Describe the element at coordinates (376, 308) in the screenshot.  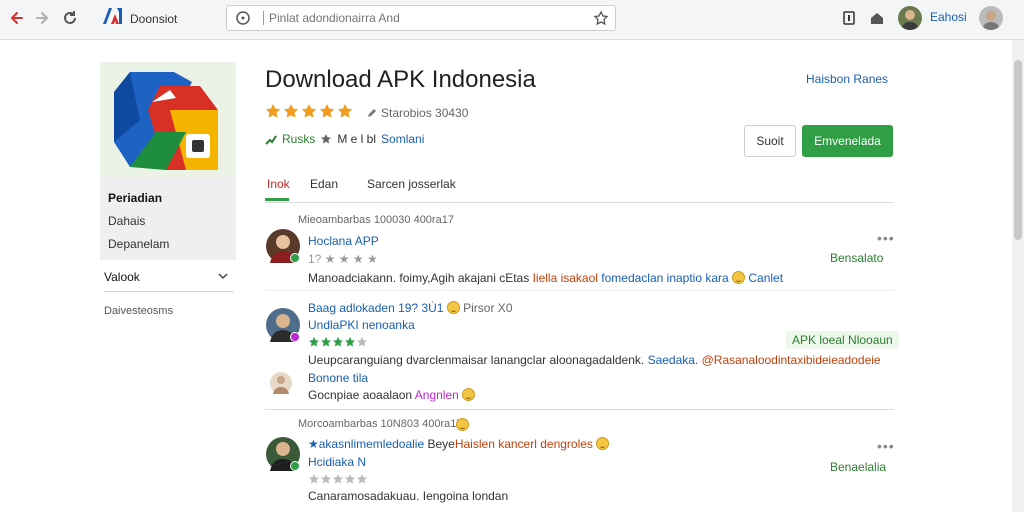
I see `review-2-date-text: Baag adlokaden 19? 3Ú1` at that location.